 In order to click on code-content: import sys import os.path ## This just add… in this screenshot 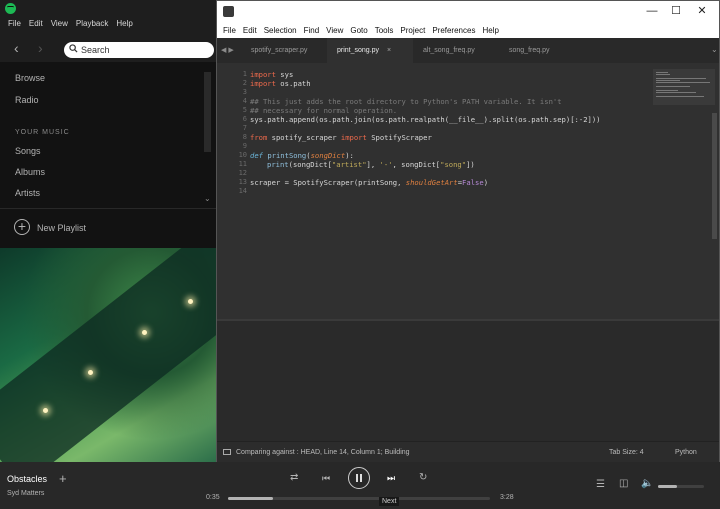, I will do `click(425, 133)`.